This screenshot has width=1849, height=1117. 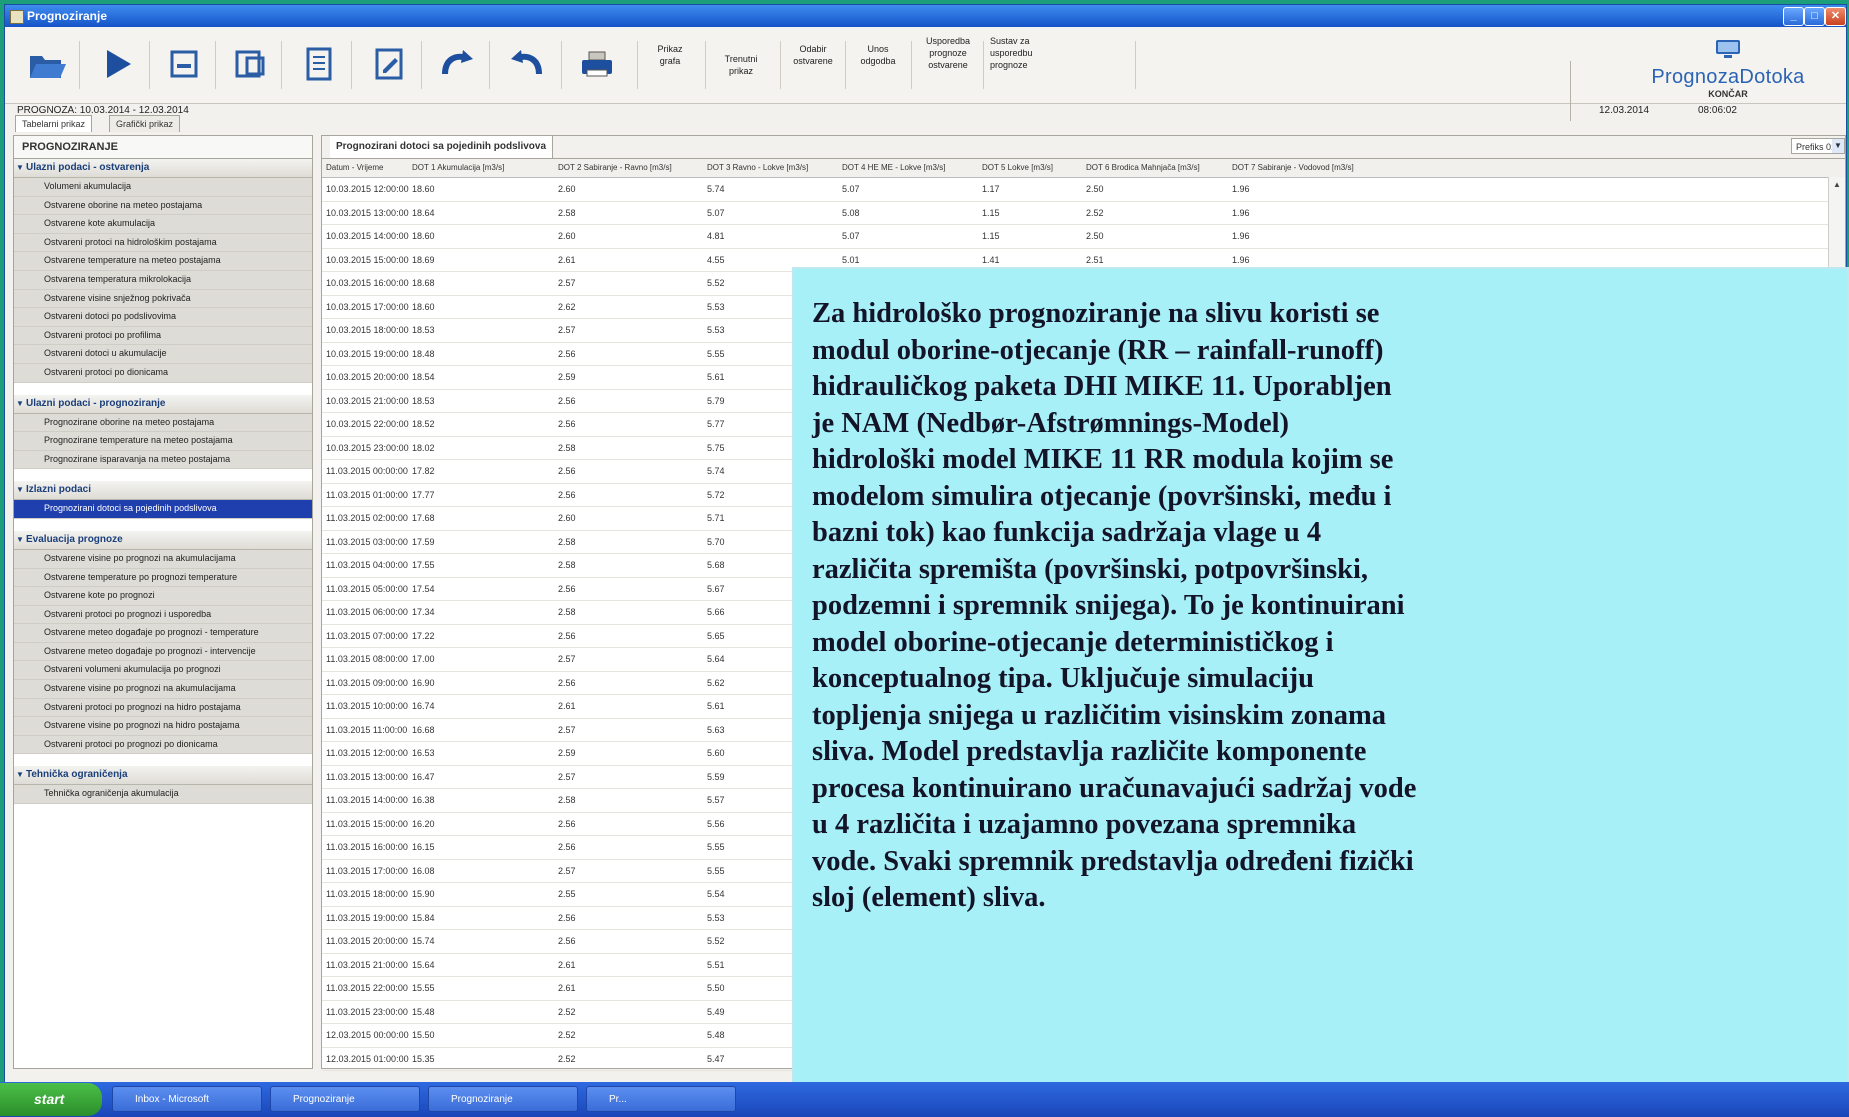 I want to click on nav-item: Ostvarene kote po prognozi, so click(x=163, y=596).